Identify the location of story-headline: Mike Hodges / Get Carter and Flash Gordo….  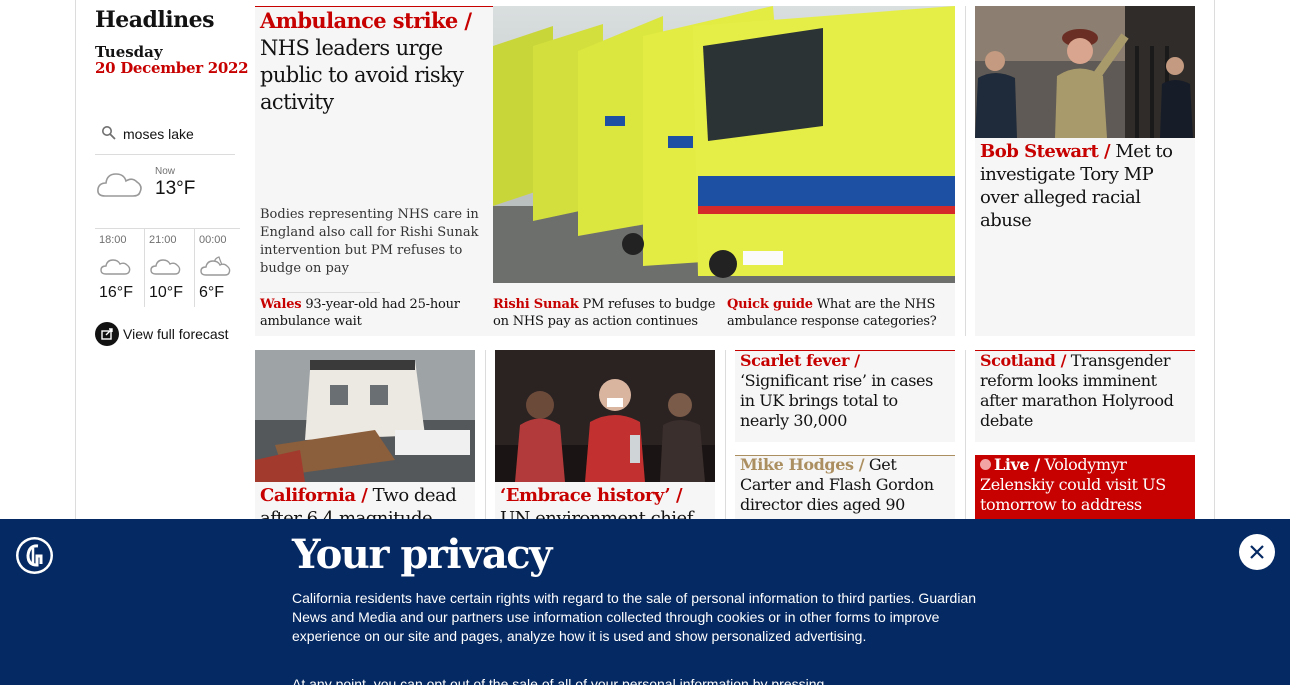
(845, 485).